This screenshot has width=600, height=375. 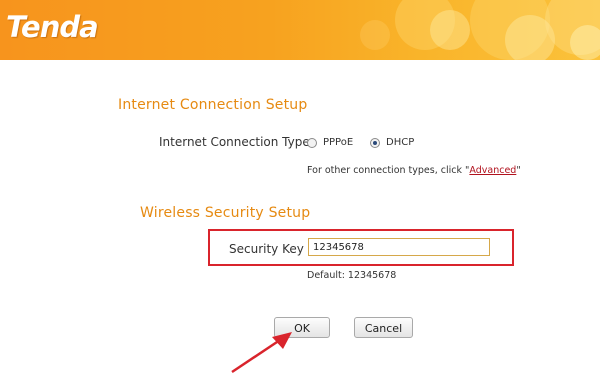 I want to click on advanced-link: Advanced, so click(x=492, y=170).